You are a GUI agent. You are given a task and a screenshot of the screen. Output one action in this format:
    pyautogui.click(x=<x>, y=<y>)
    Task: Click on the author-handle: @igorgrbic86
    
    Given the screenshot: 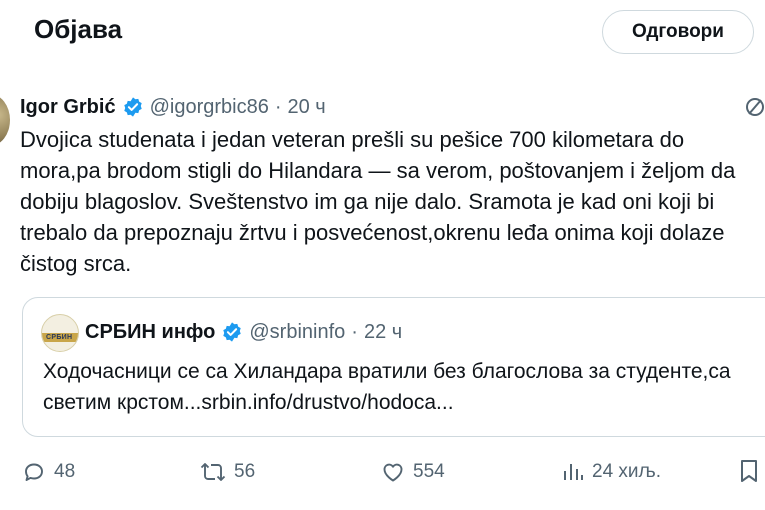 What is the action you would take?
    pyautogui.click(x=209, y=107)
    